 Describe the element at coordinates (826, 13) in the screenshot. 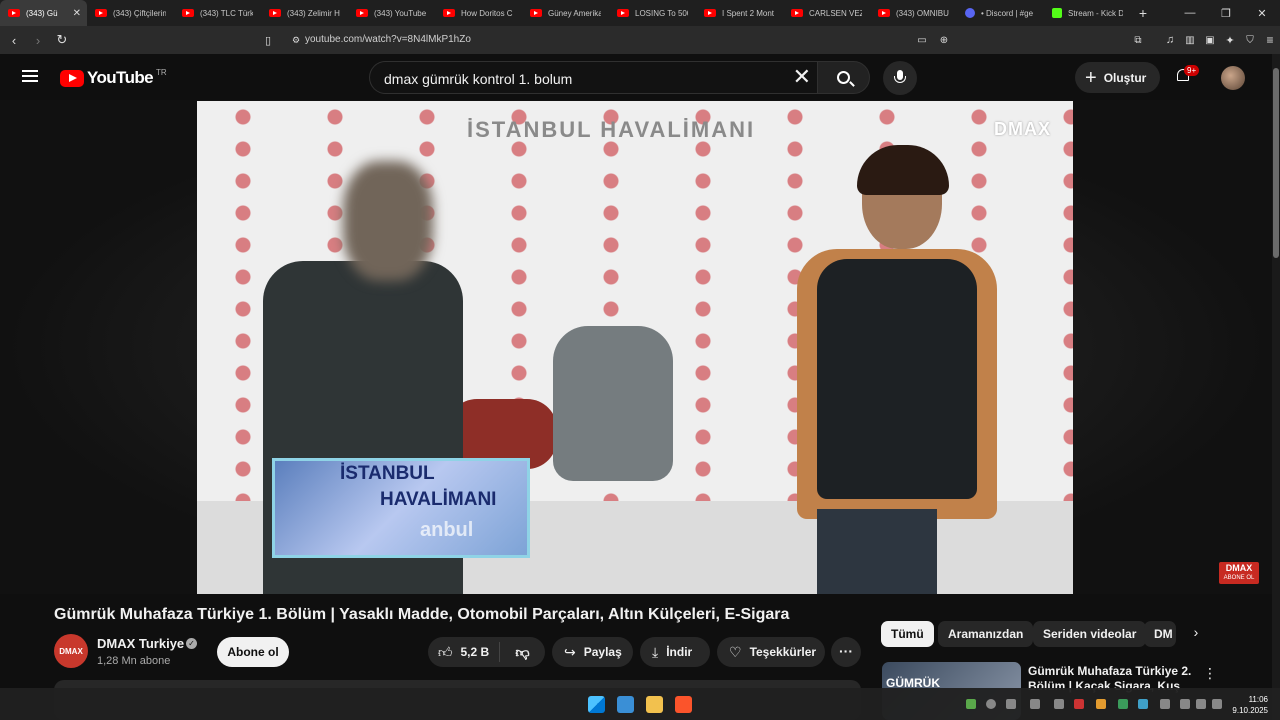

I see `browser-tab: CARLSEN VEZİ` at that location.